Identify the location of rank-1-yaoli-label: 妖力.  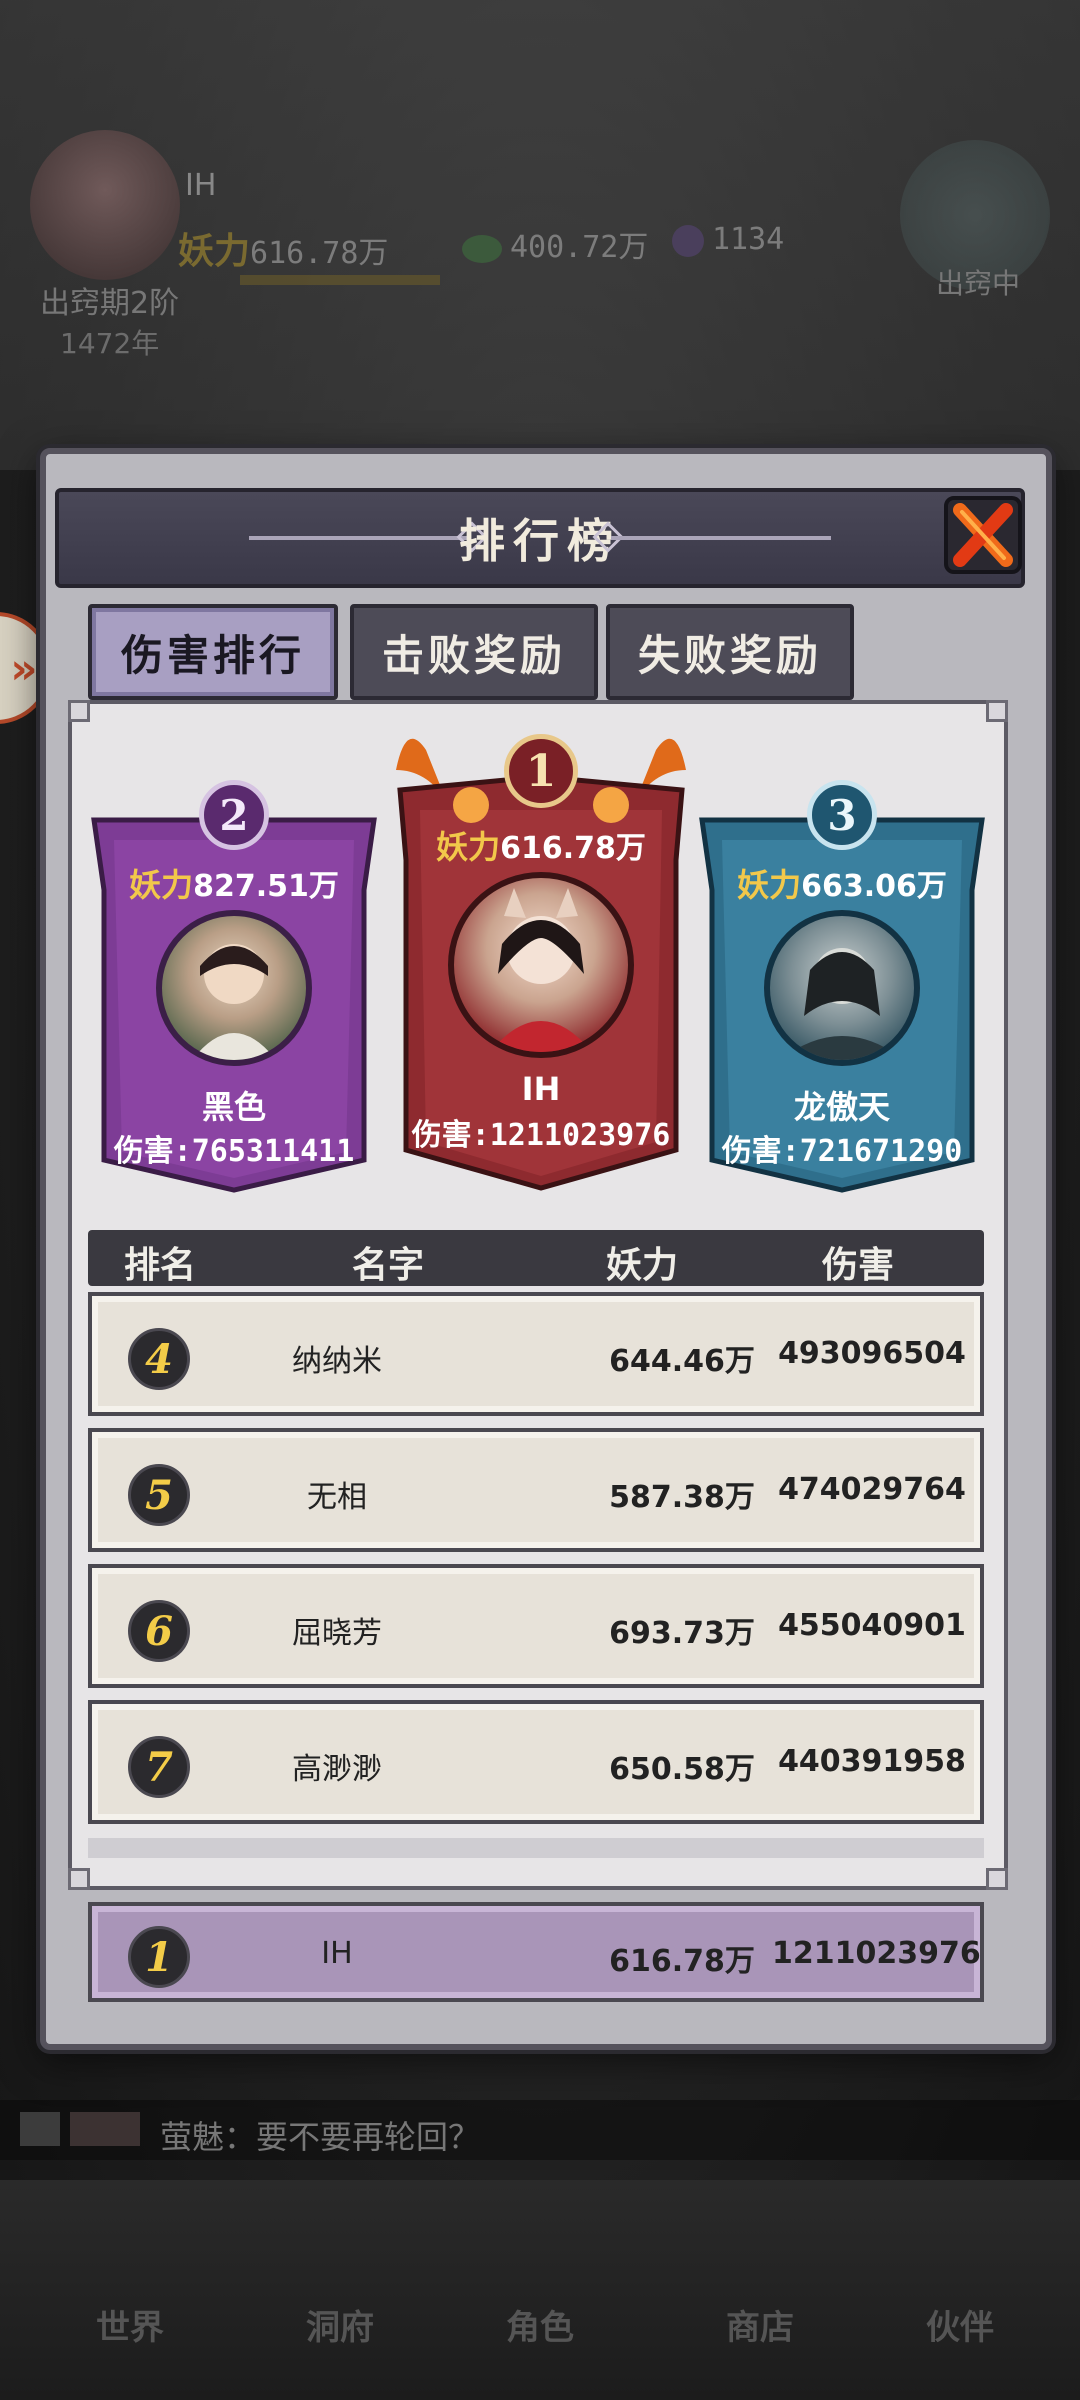
(468, 847).